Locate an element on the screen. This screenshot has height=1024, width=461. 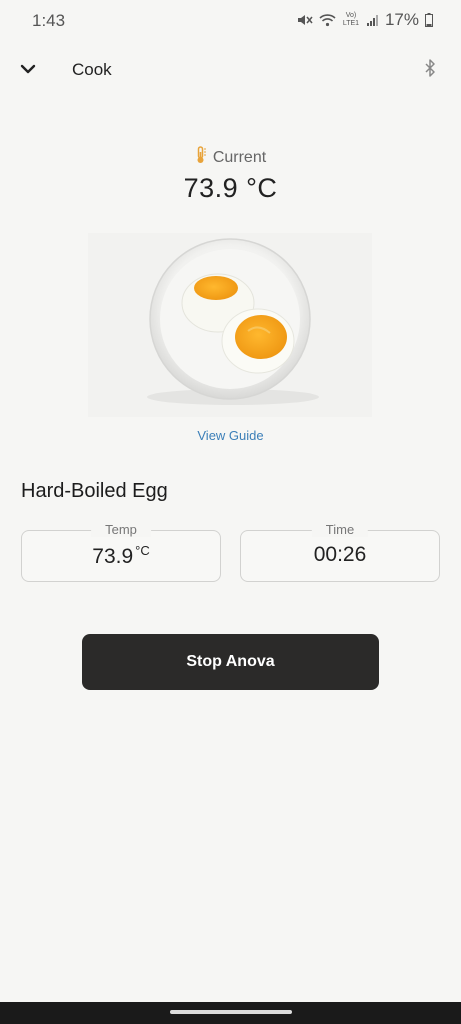
wifi-icon is located at coordinates (327, 20).